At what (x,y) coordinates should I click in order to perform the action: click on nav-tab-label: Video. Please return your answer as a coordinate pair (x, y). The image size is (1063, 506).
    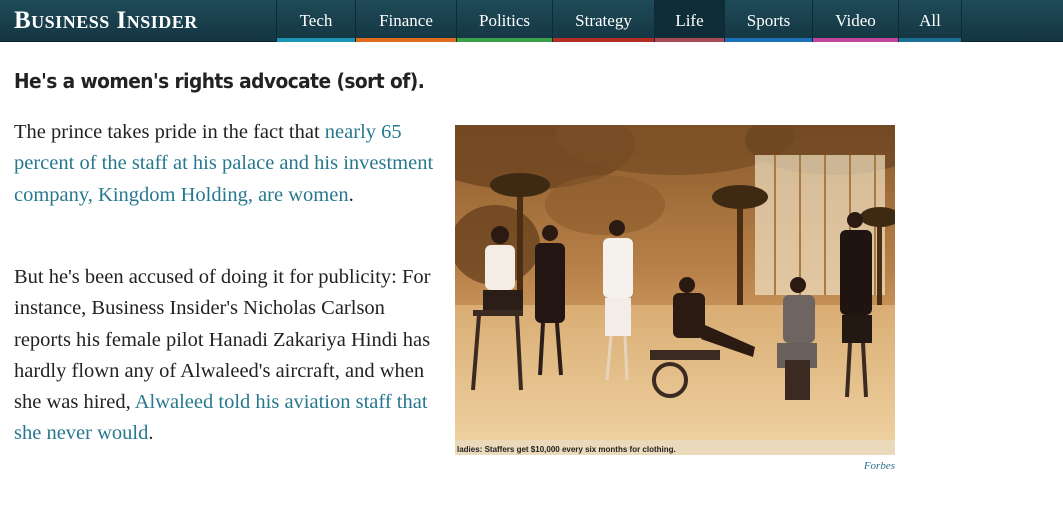
    Looking at the image, I should click on (855, 20).